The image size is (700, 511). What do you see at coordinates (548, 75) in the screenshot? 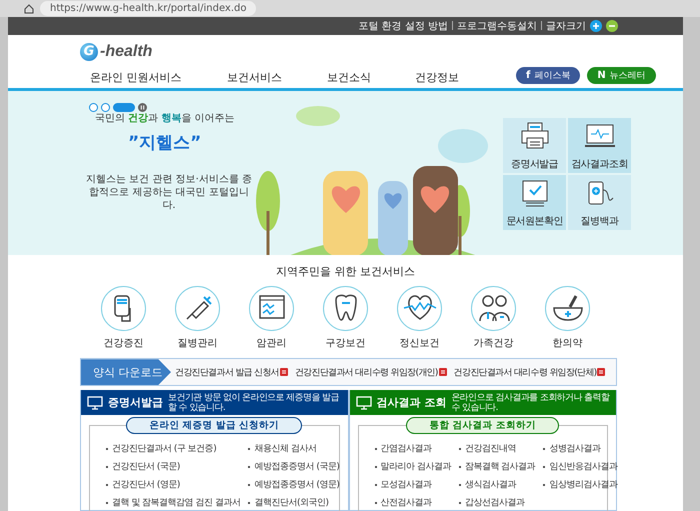
I see `facebook-button: f 페이스북` at bounding box center [548, 75].